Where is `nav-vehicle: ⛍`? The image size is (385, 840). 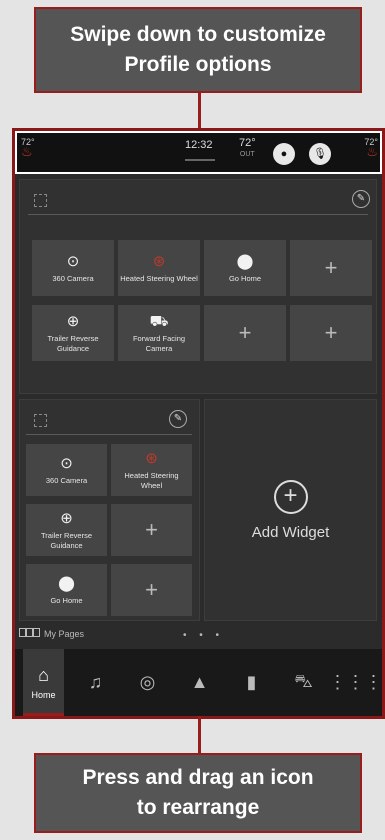
nav-vehicle: ⛍ is located at coordinates (303, 682).